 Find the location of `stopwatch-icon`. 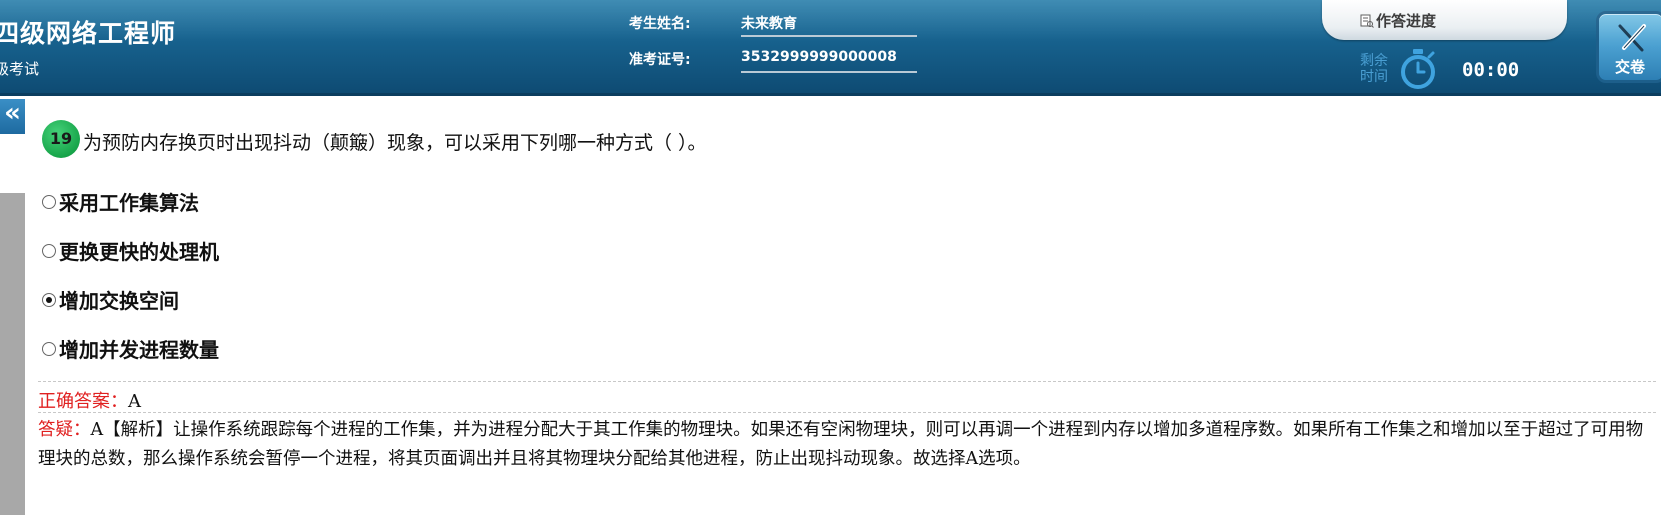

stopwatch-icon is located at coordinates (1418, 69).